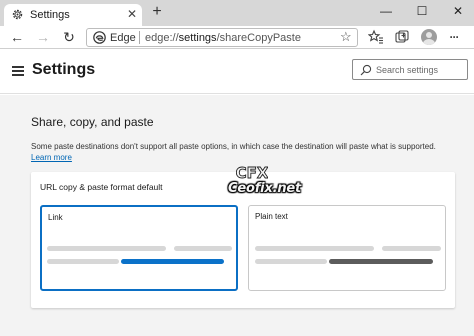  Describe the element at coordinates (366, 70) in the screenshot. I see `search-icon` at that location.